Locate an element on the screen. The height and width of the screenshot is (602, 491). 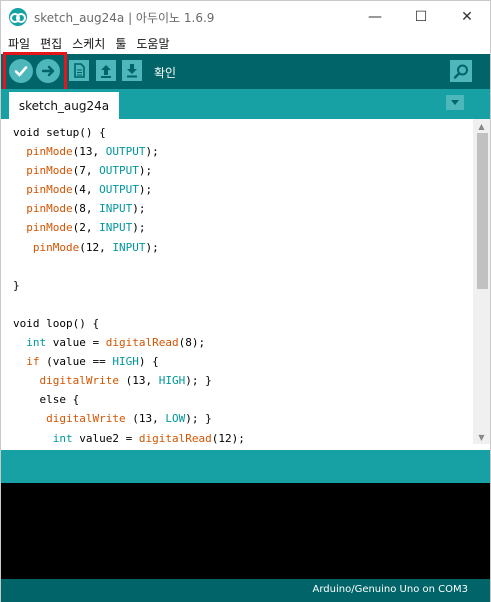
code-line: pinMode(8, INPUT); is located at coordinates (129, 208).